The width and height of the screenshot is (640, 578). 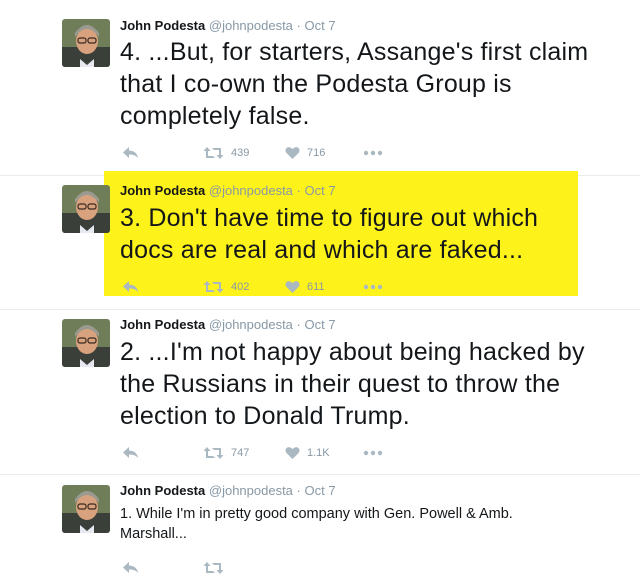 I want to click on like-button: 1.1K, so click(x=307, y=453).